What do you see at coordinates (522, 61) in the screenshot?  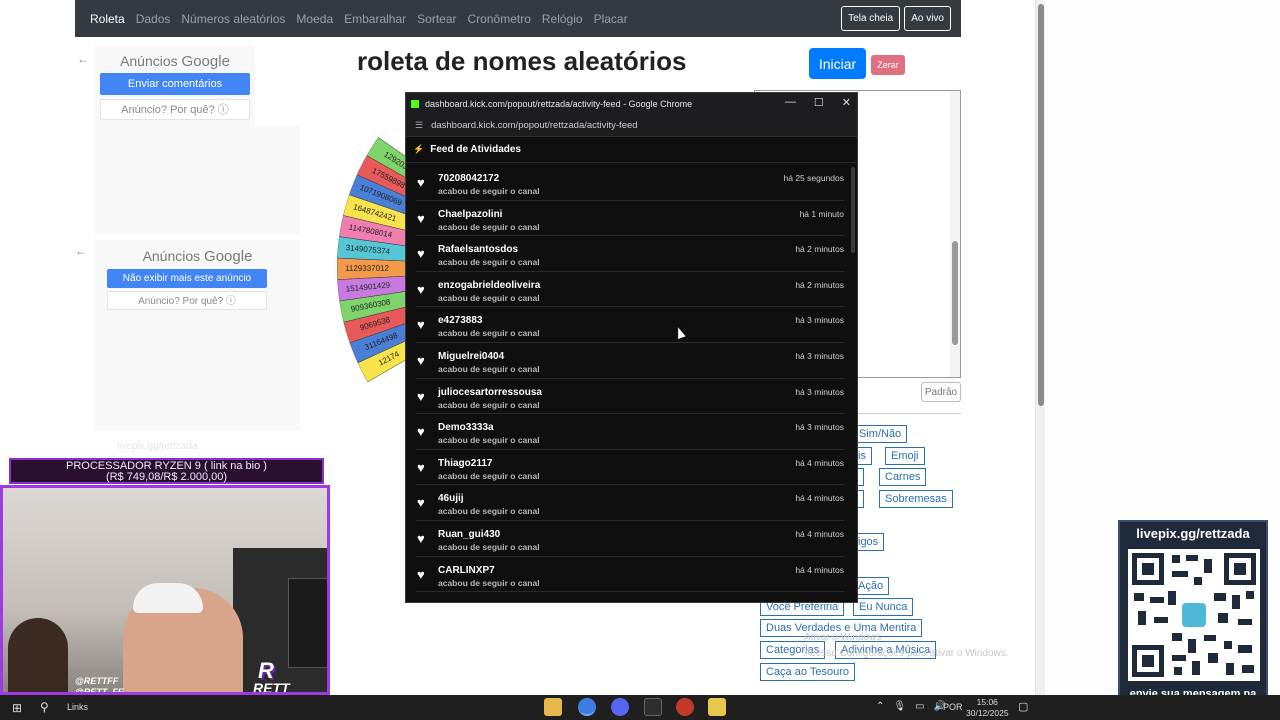 I see `page-title: roleta de nomes aleatórios` at bounding box center [522, 61].